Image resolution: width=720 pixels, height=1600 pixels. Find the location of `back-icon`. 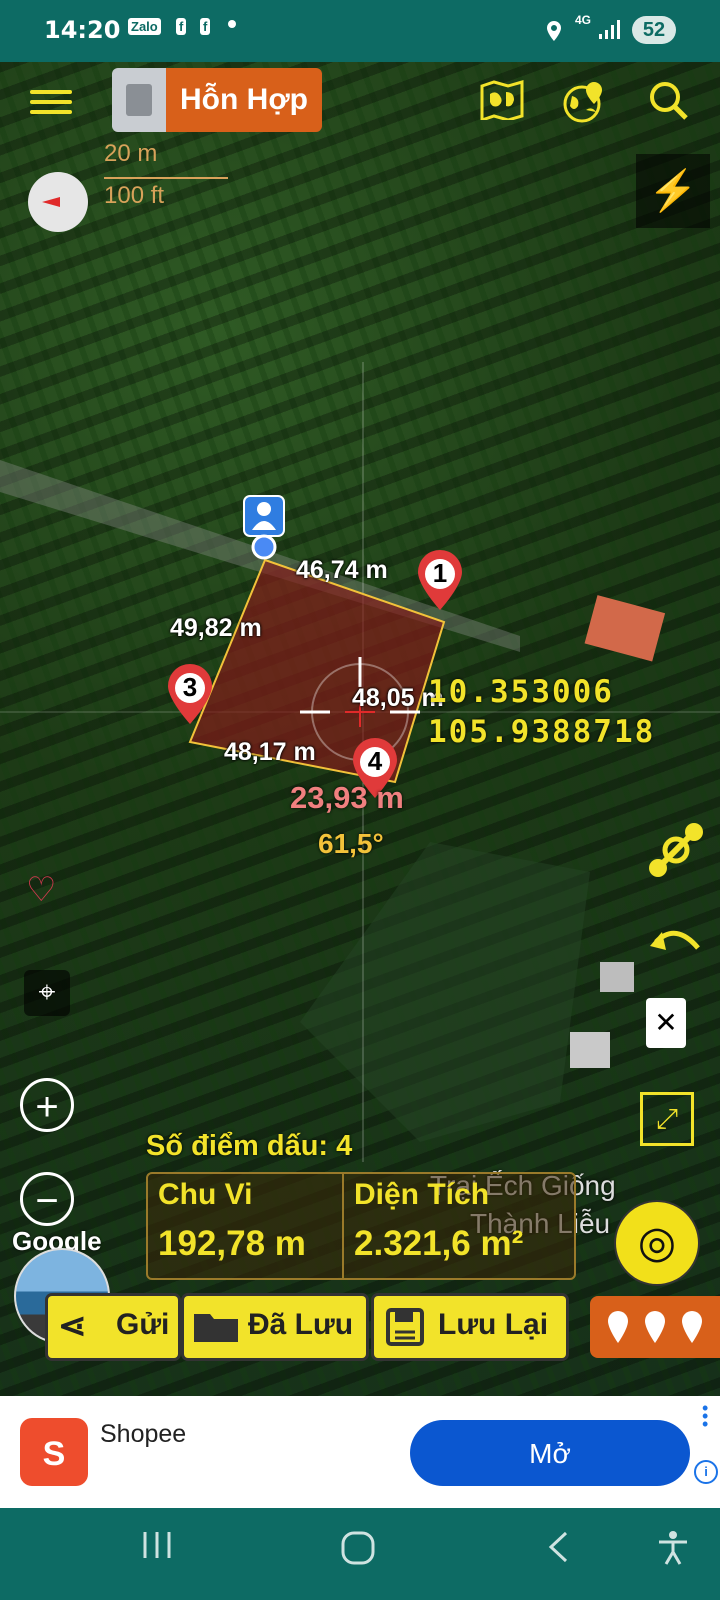

back-icon is located at coordinates (558, 1547).